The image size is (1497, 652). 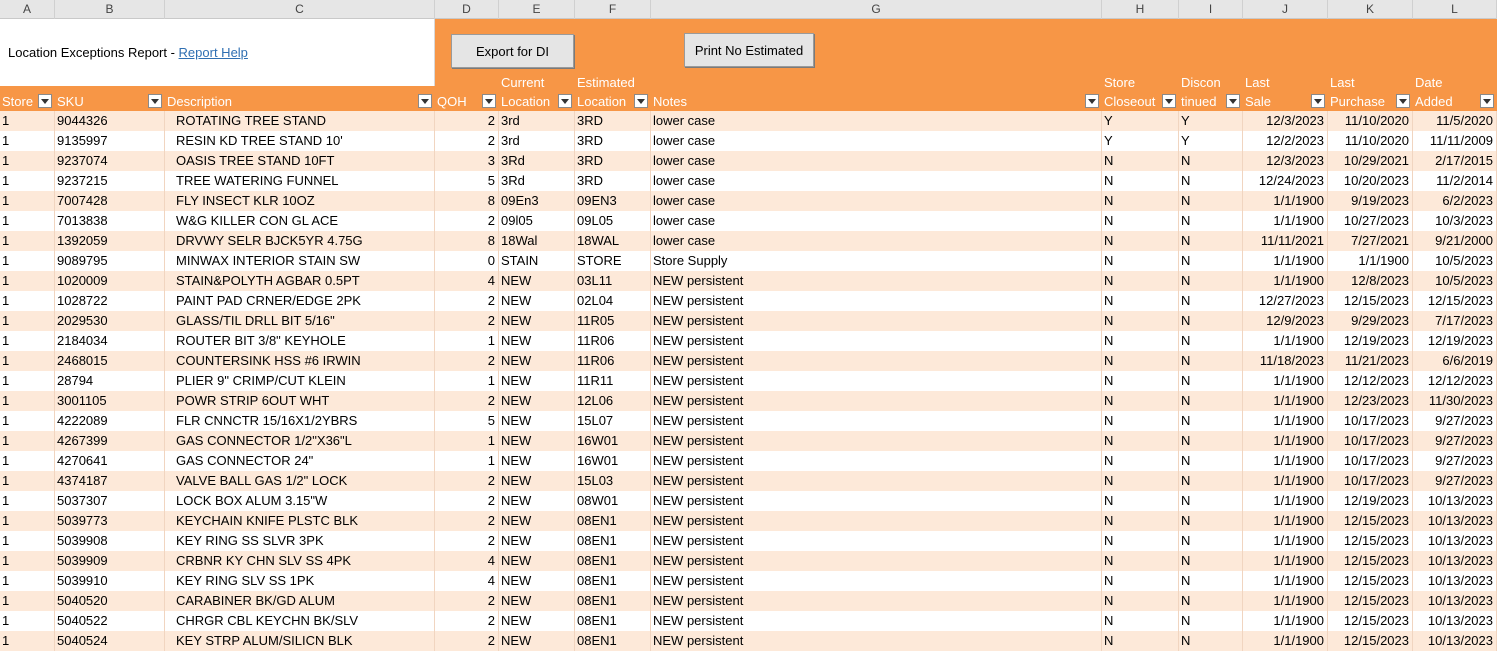 I want to click on cell-last-sale: 11/18/2023, so click(x=1285, y=361).